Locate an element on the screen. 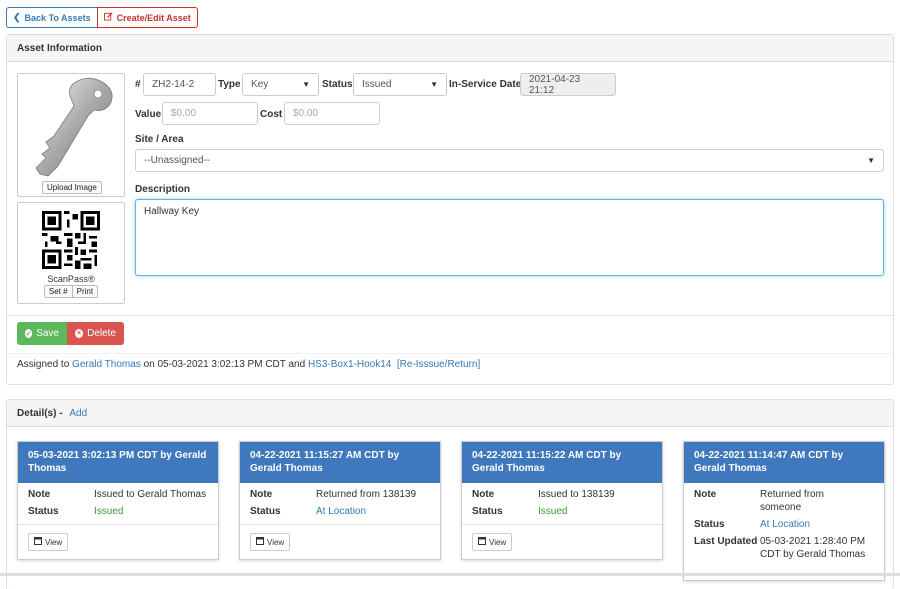 Image resolution: width=900 pixels, height=589 pixels. last-updated-label: Last Updated is located at coordinates (726, 541).